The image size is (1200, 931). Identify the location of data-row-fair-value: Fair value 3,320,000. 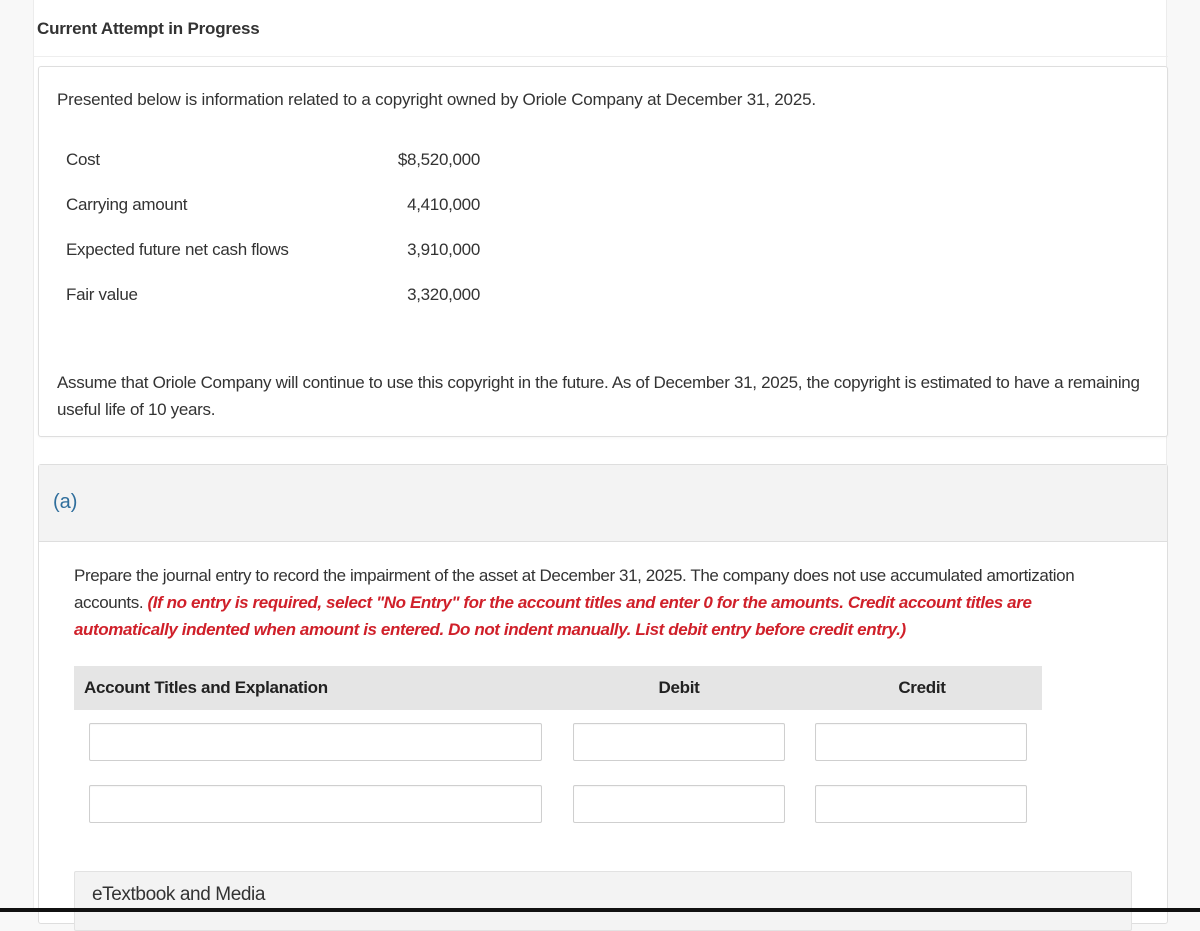
(273, 304).